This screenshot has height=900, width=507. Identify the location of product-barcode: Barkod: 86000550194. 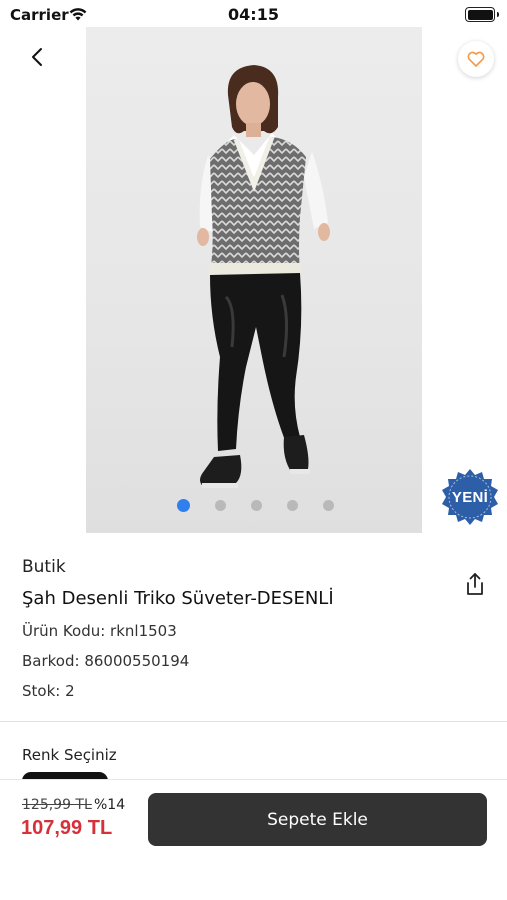
(106, 661).